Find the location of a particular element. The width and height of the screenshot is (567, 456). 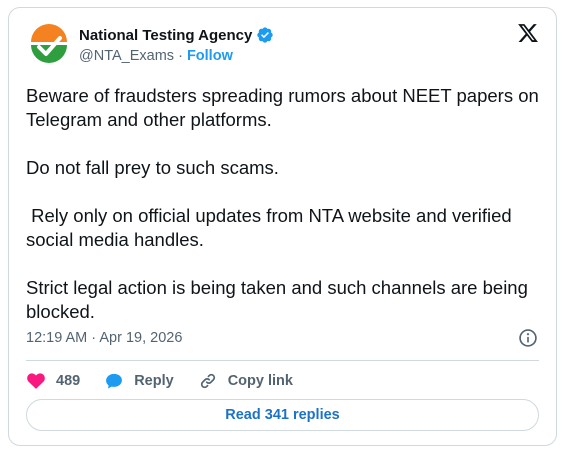

divider is located at coordinates (282, 360).